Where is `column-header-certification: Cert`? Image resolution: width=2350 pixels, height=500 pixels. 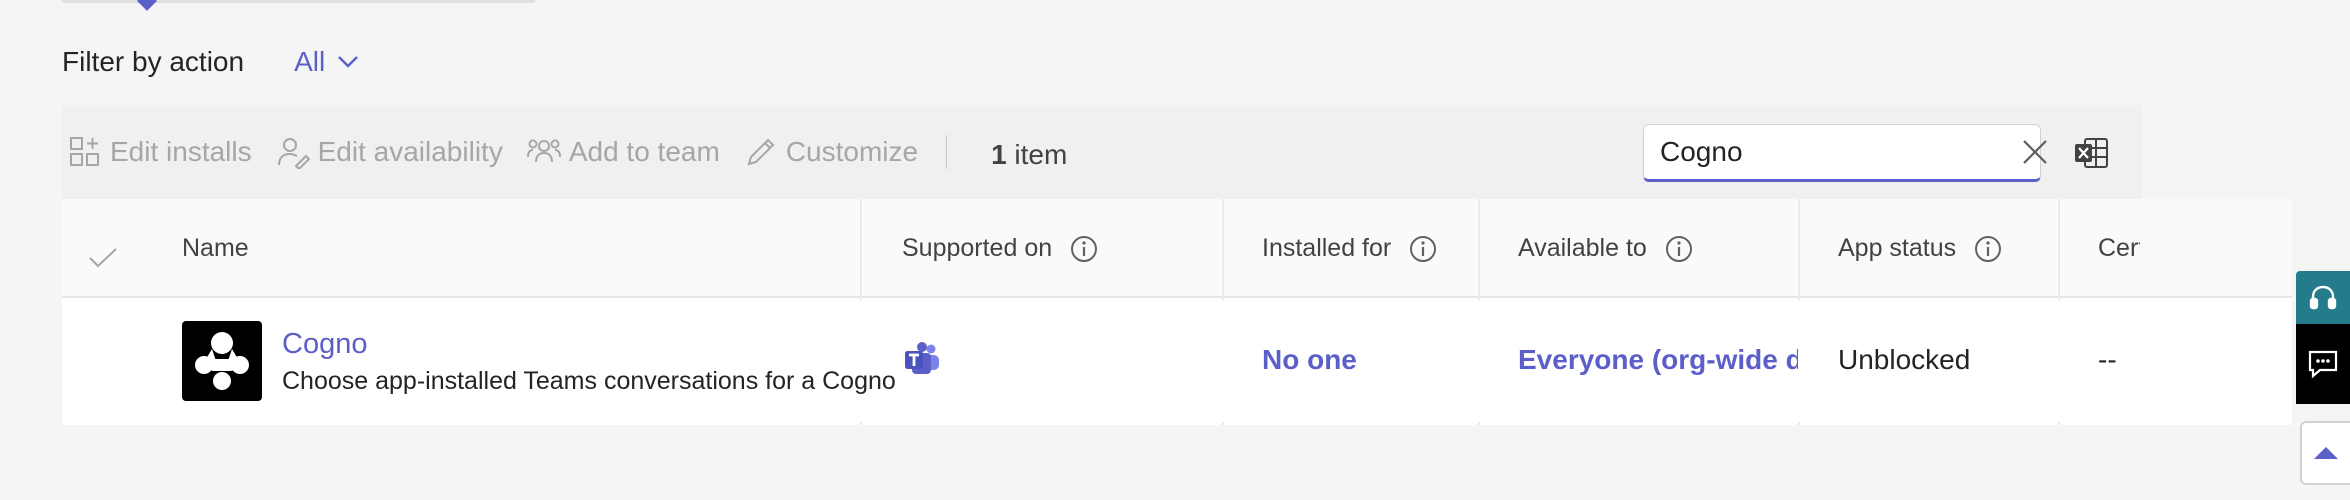
column-header-certification: Cert is located at coordinates (2119, 248).